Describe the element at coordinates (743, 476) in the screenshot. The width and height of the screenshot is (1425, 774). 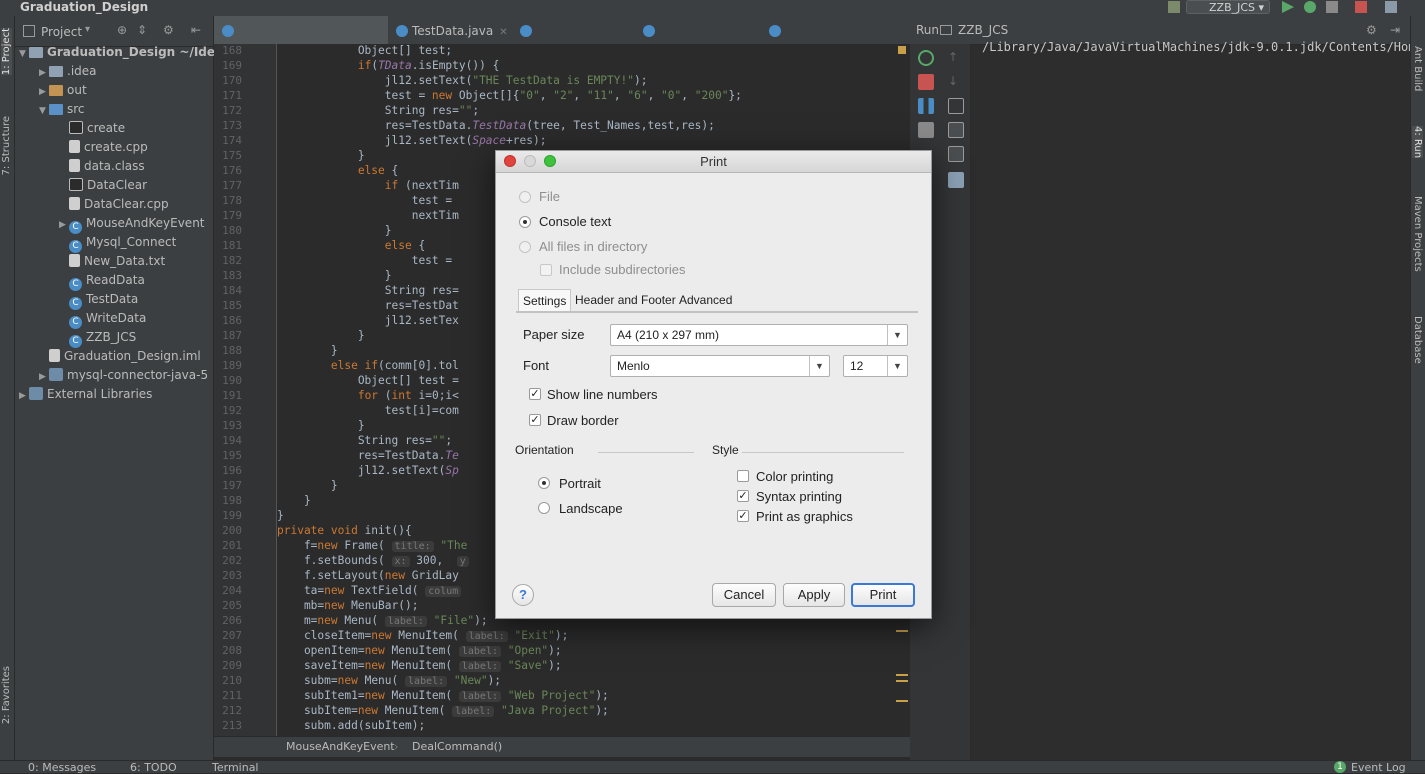
I see `color-printing-checkbox` at that location.